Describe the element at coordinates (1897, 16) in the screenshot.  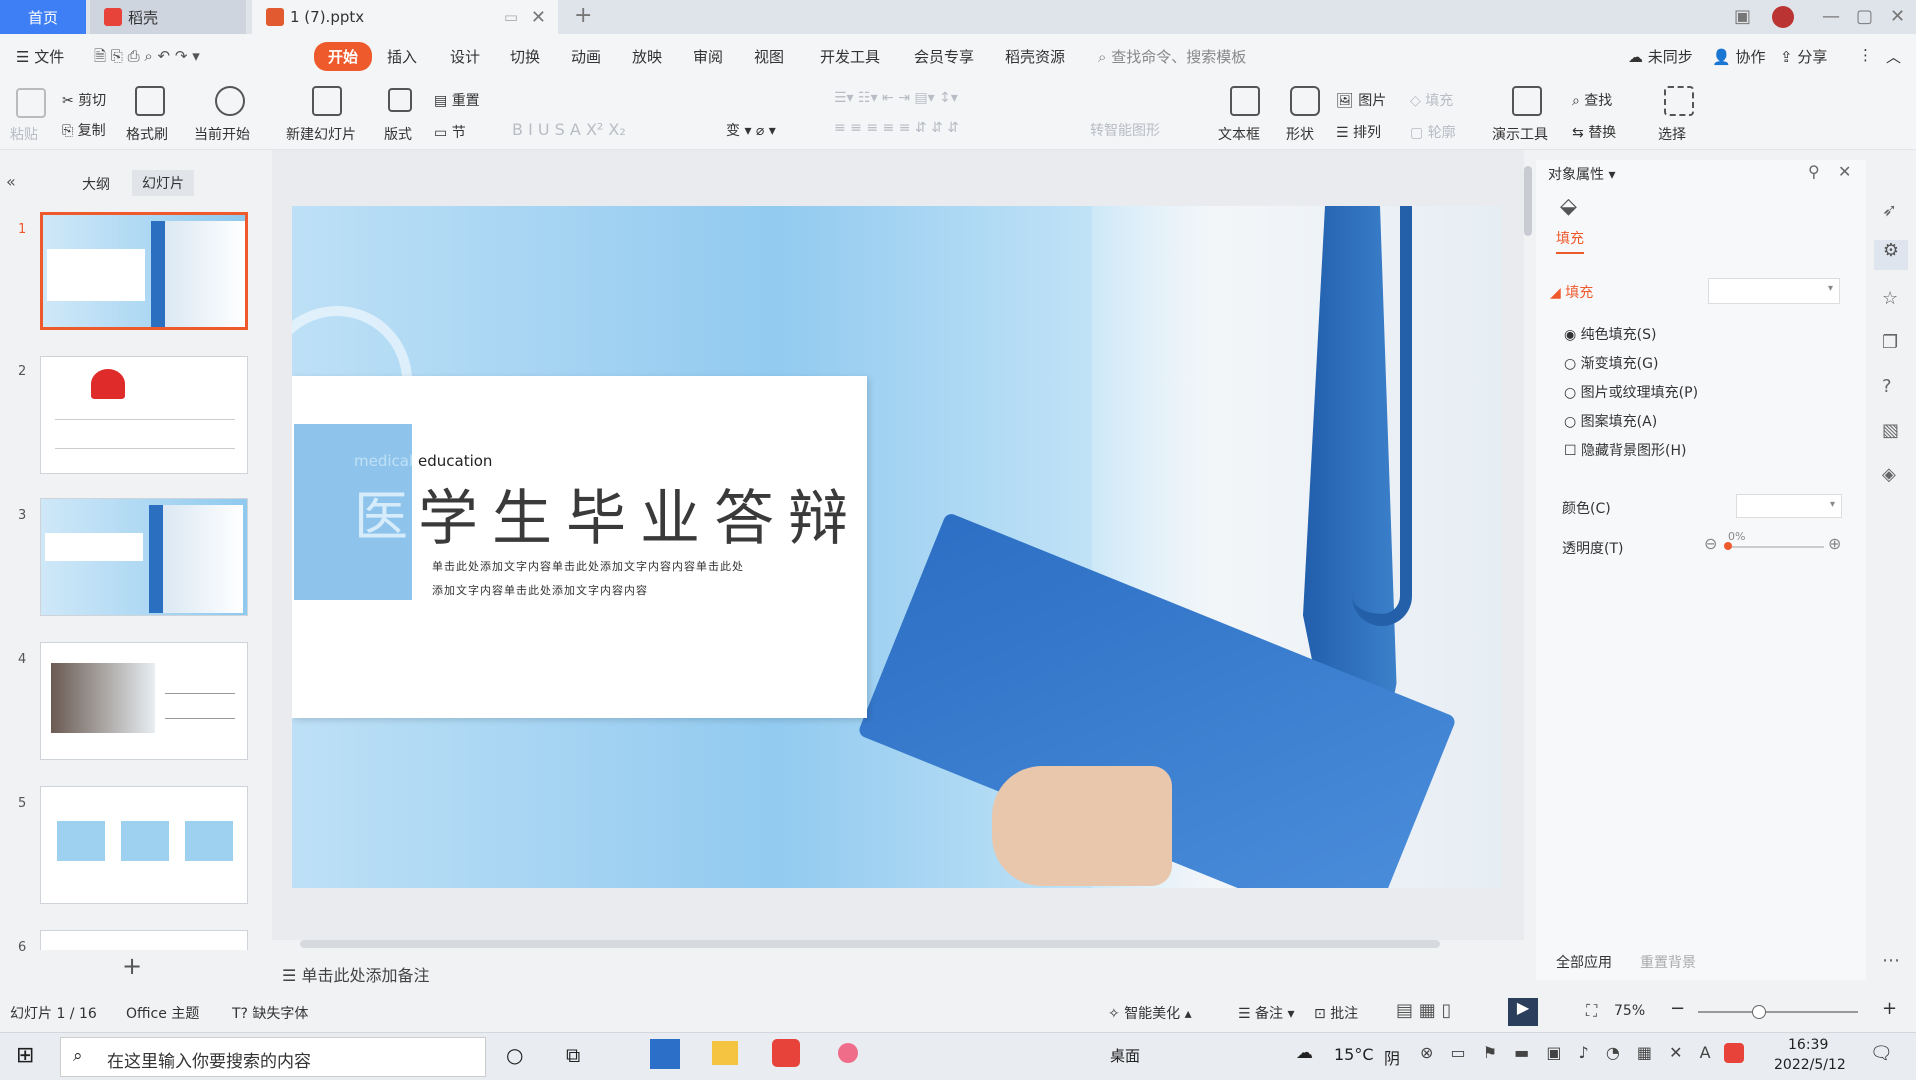
I see `close-window-icon: ✕` at that location.